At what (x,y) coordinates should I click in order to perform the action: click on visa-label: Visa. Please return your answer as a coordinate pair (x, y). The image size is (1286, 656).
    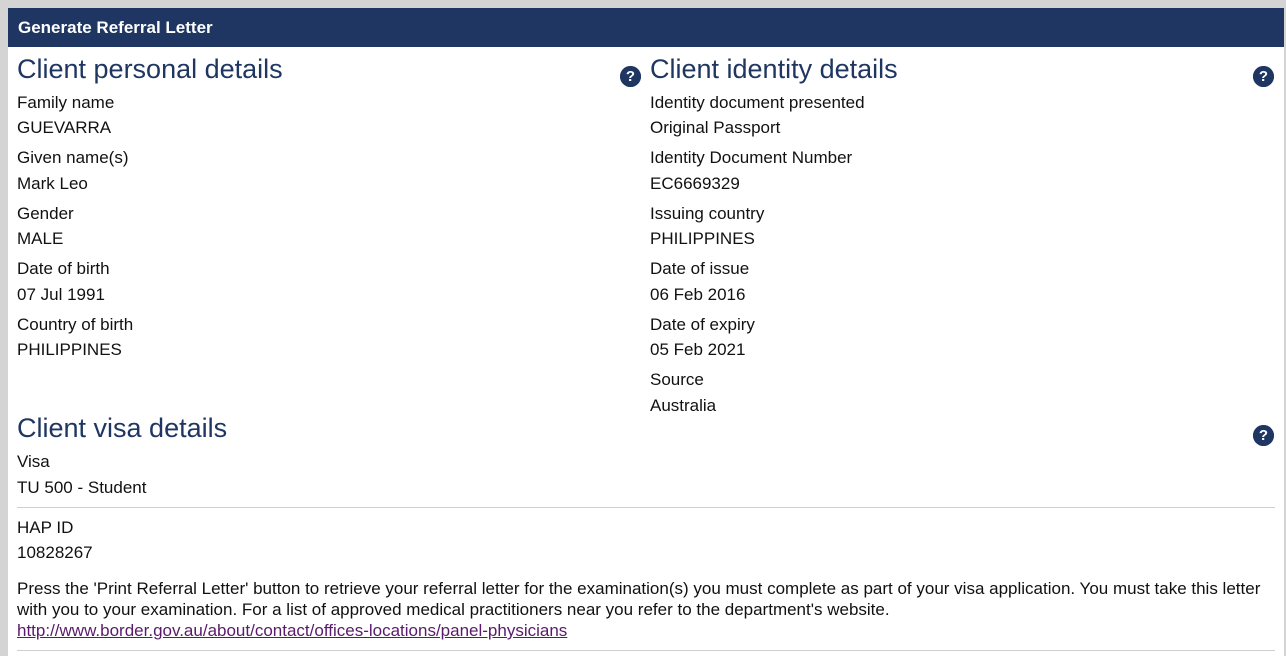
    Looking at the image, I should click on (33, 461).